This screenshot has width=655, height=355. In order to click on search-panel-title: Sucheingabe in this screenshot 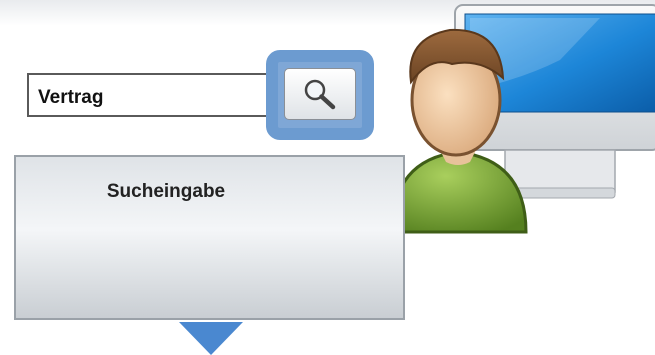, I will do `click(166, 191)`.